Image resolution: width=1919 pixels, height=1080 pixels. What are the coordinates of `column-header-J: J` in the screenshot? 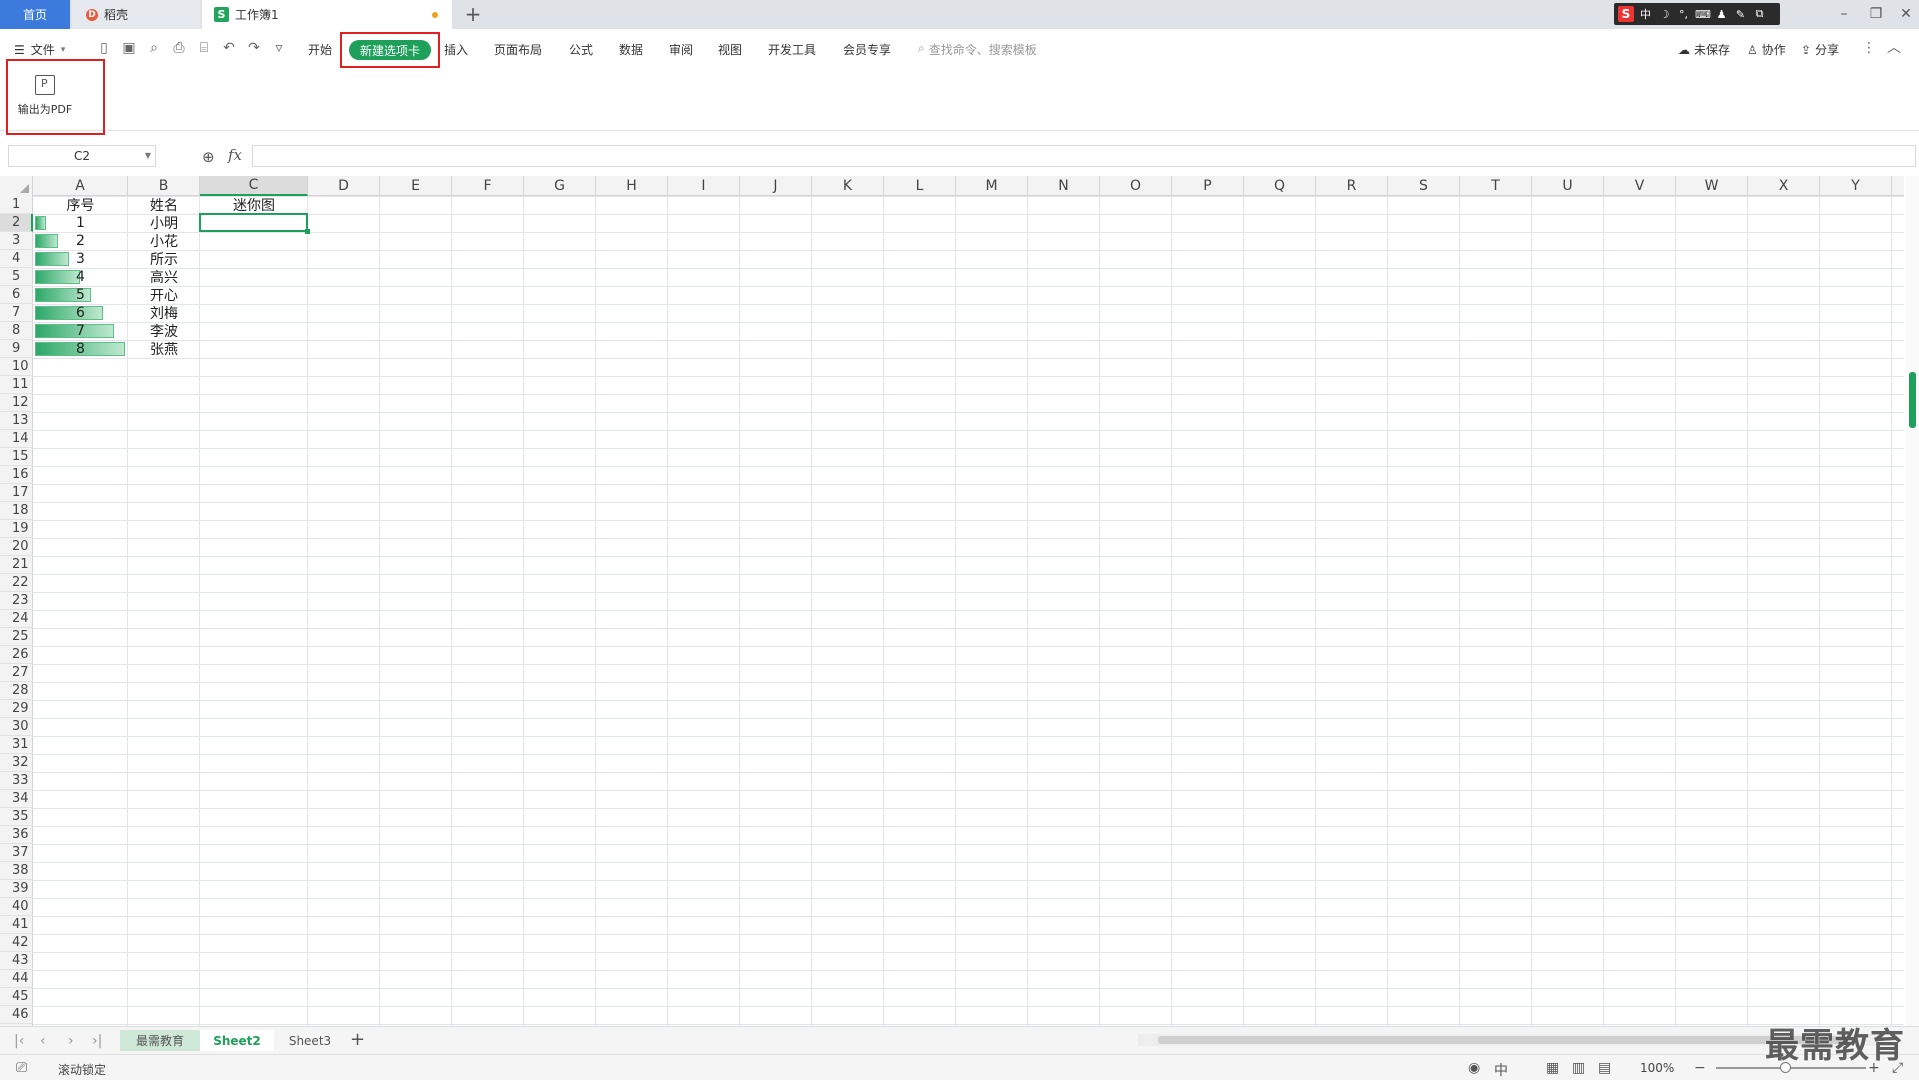 It's located at (776, 186).